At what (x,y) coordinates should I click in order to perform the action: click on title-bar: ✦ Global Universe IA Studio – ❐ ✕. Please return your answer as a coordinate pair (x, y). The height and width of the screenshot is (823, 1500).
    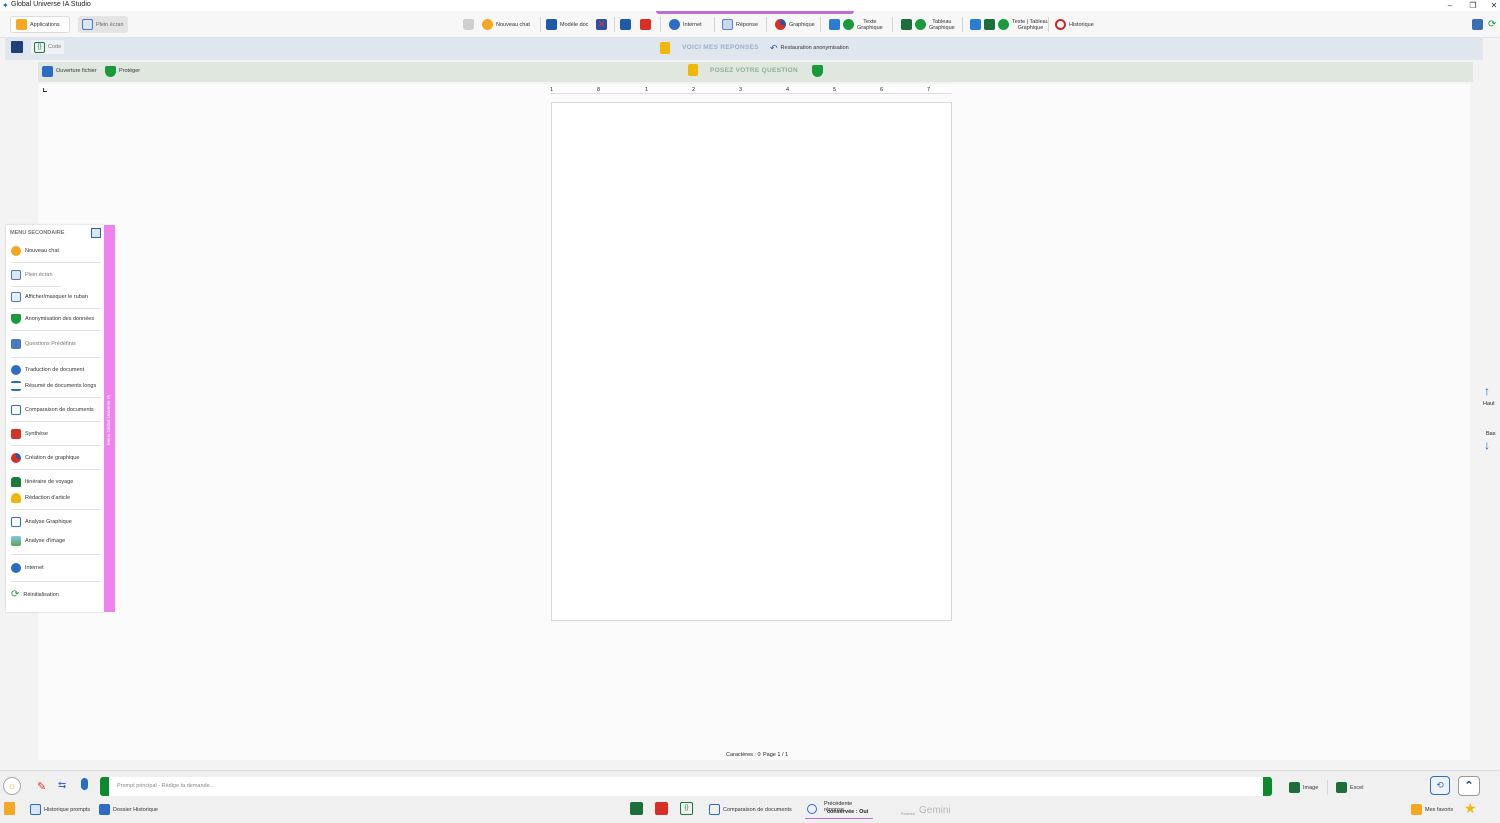
    Looking at the image, I should click on (750, 5).